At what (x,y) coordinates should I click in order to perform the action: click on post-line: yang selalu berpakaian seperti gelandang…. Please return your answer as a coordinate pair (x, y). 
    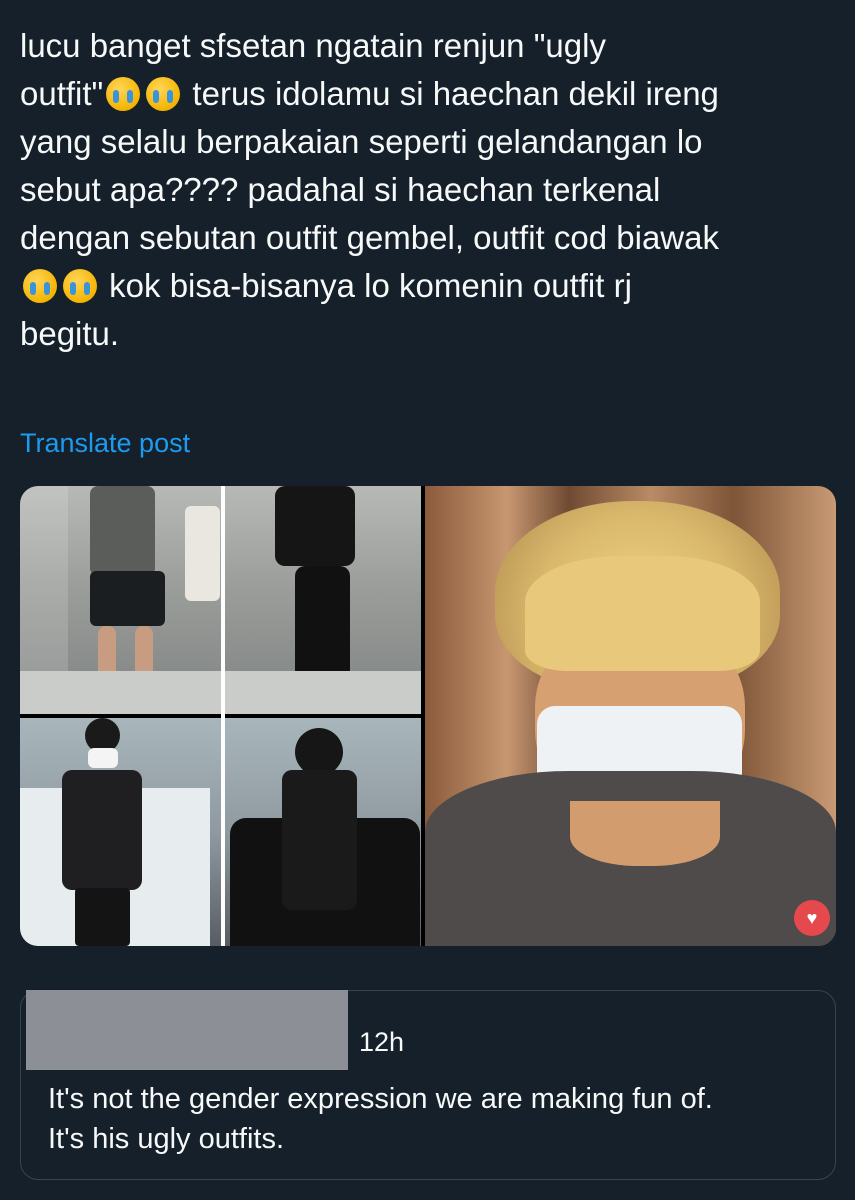
    Looking at the image, I should click on (361, 141).